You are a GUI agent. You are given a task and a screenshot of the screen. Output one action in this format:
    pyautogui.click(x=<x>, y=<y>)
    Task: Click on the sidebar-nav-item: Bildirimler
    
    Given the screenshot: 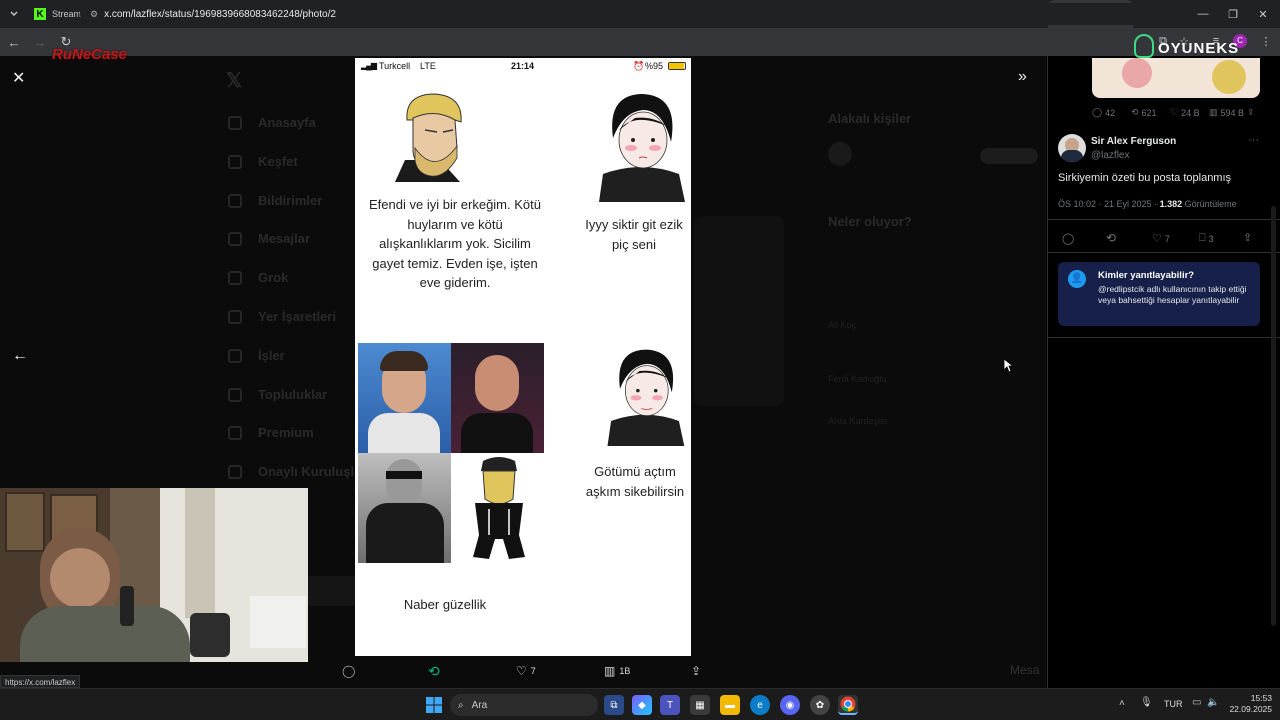 What is the action you would take?
    pyautogui.click(x=290, y=200)
    